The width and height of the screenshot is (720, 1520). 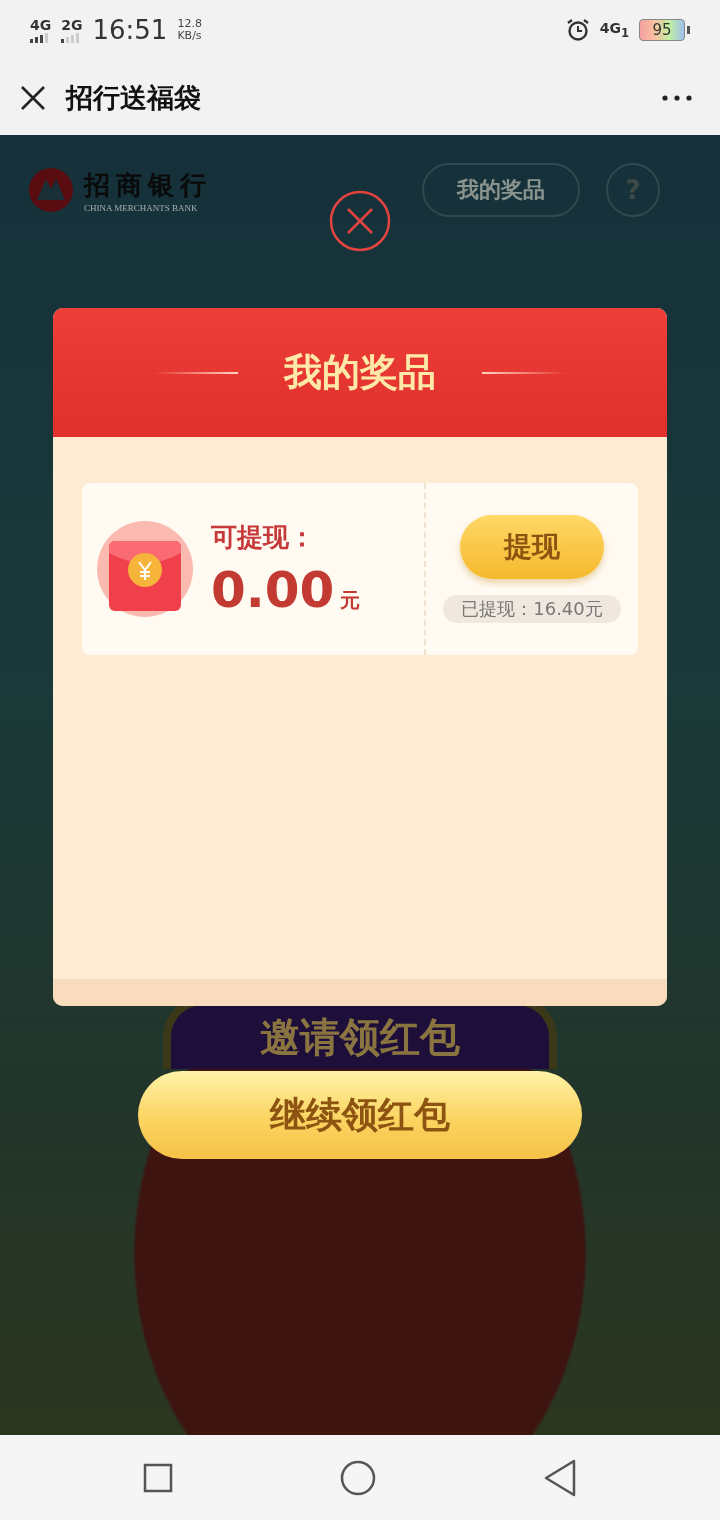 I want to click on bank-name-english: CHINA MERCHANTS BANK, so click(x=141, y=207).